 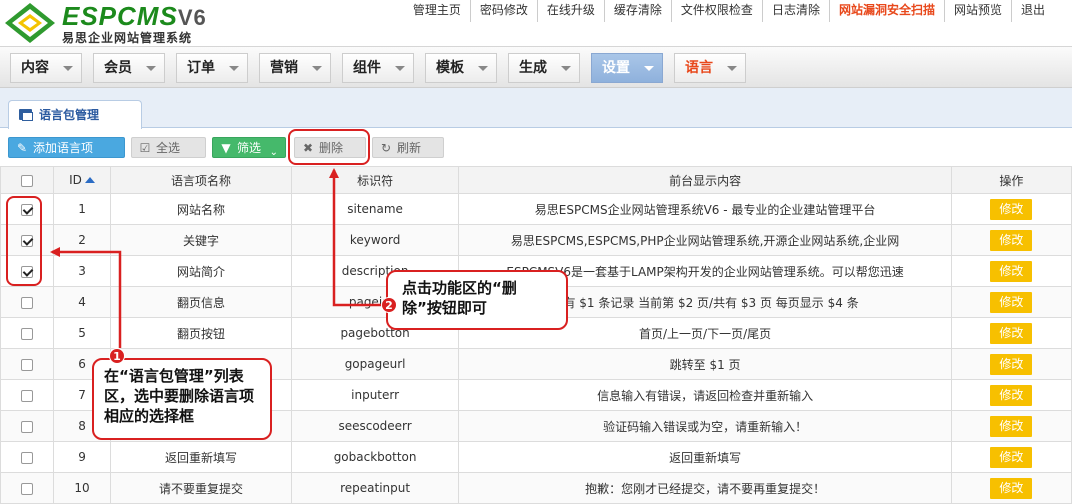 I want to click on filter-button: ▼ 筛选 ⌄, so click(x=249, y=147).